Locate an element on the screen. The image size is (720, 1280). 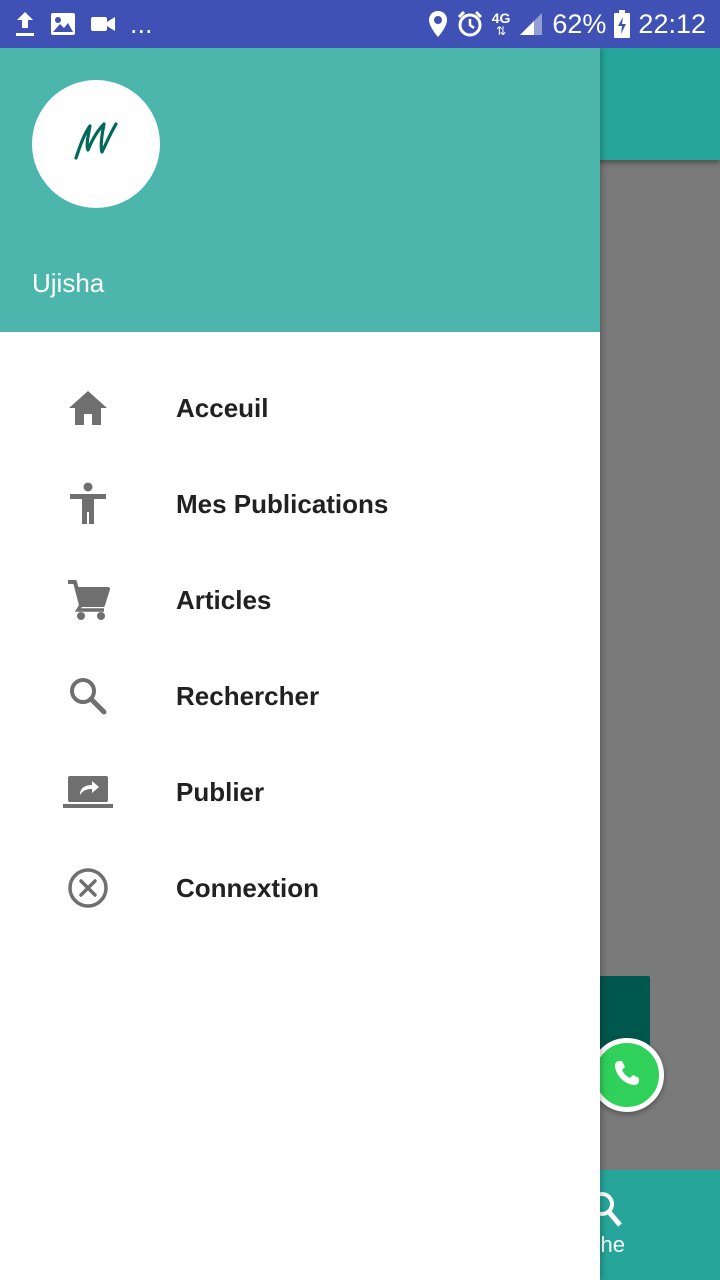
laptop-share-icon is located at coordinates (88, 792).